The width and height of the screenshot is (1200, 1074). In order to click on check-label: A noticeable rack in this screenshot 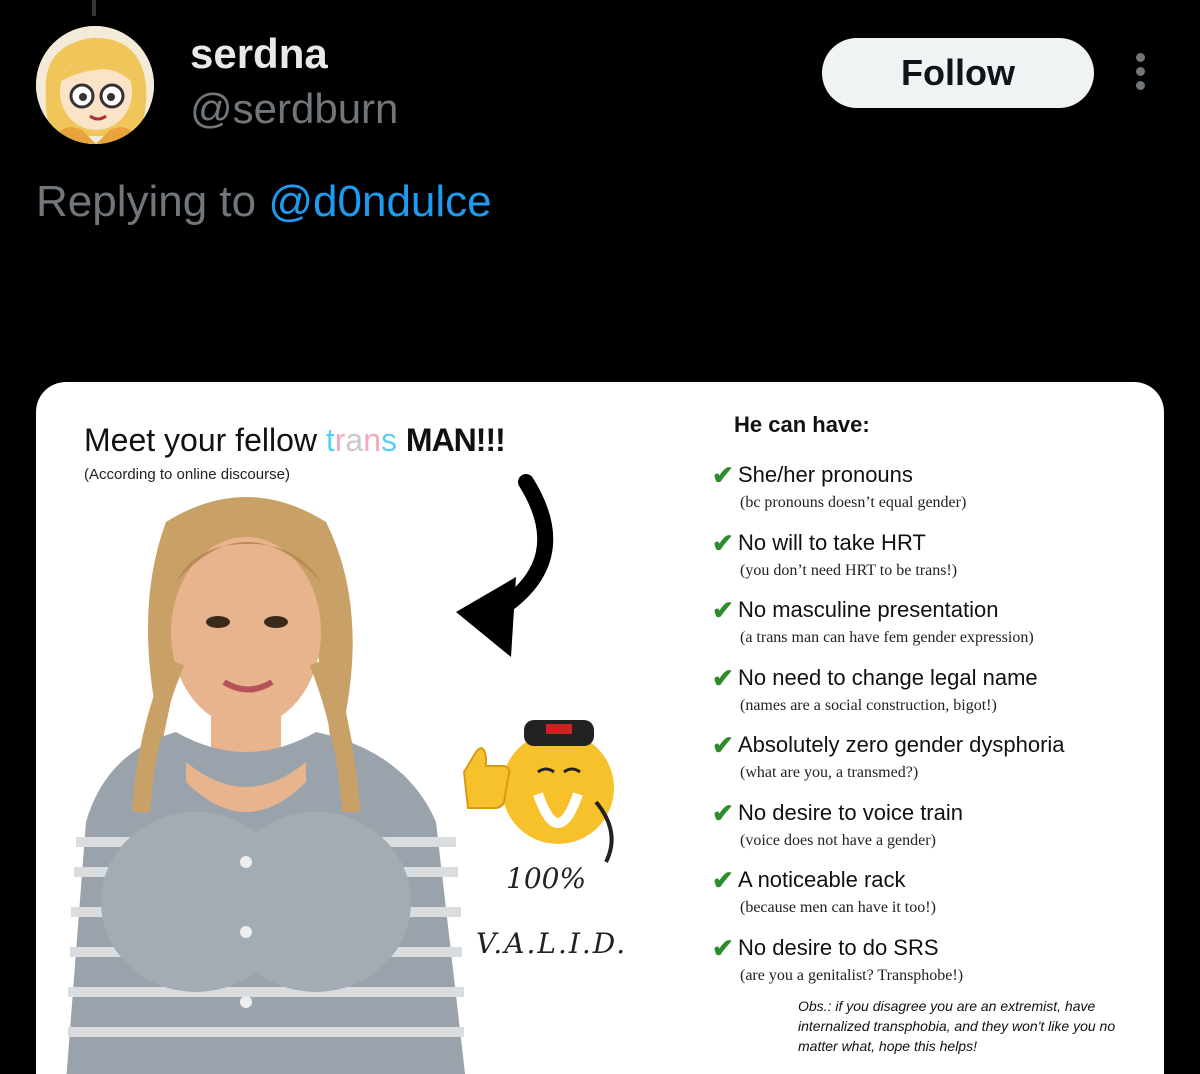, I will do `click(822, 879)`.